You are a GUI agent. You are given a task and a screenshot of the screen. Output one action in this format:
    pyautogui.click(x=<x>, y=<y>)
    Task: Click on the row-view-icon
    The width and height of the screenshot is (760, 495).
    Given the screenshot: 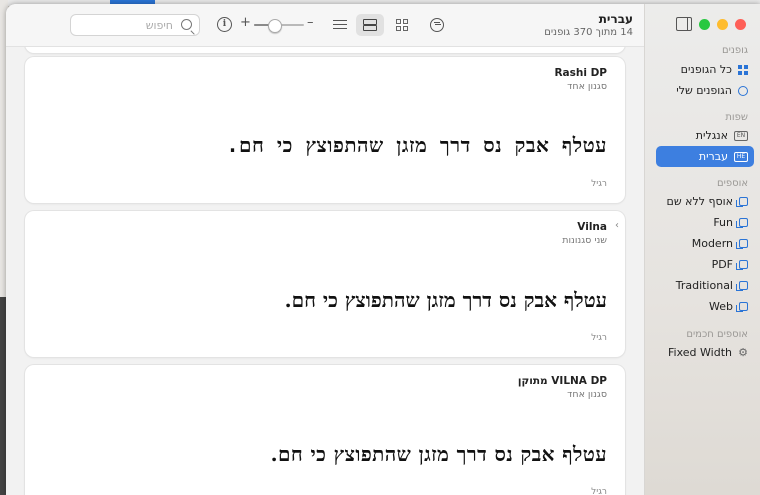 What is the action you would take?
    pyautogui.click(x=370, y=25)
    